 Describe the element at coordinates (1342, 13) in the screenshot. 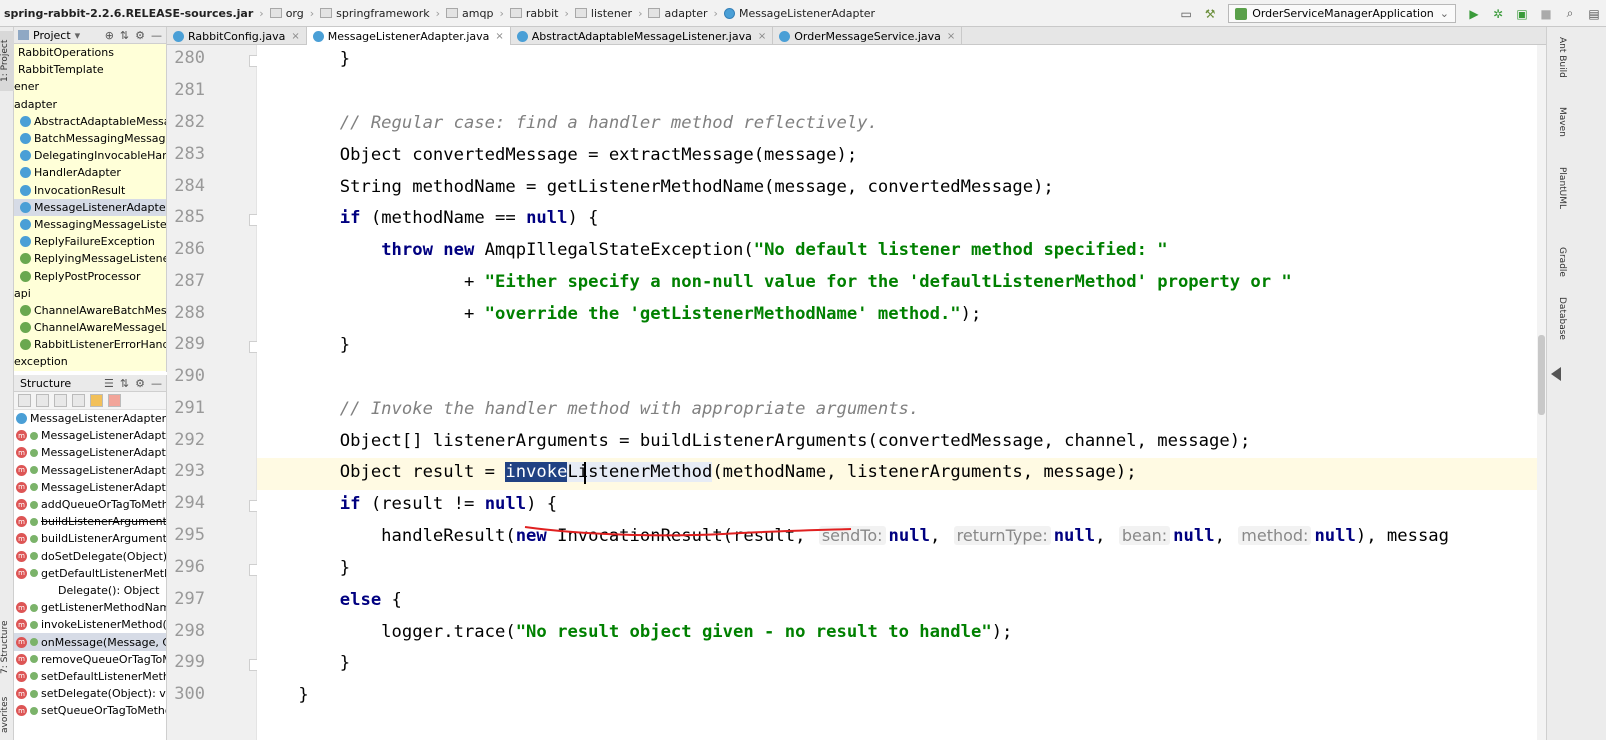

I see `run-configuration-select: OrderServiceManagerApplication ⌄` at that location.